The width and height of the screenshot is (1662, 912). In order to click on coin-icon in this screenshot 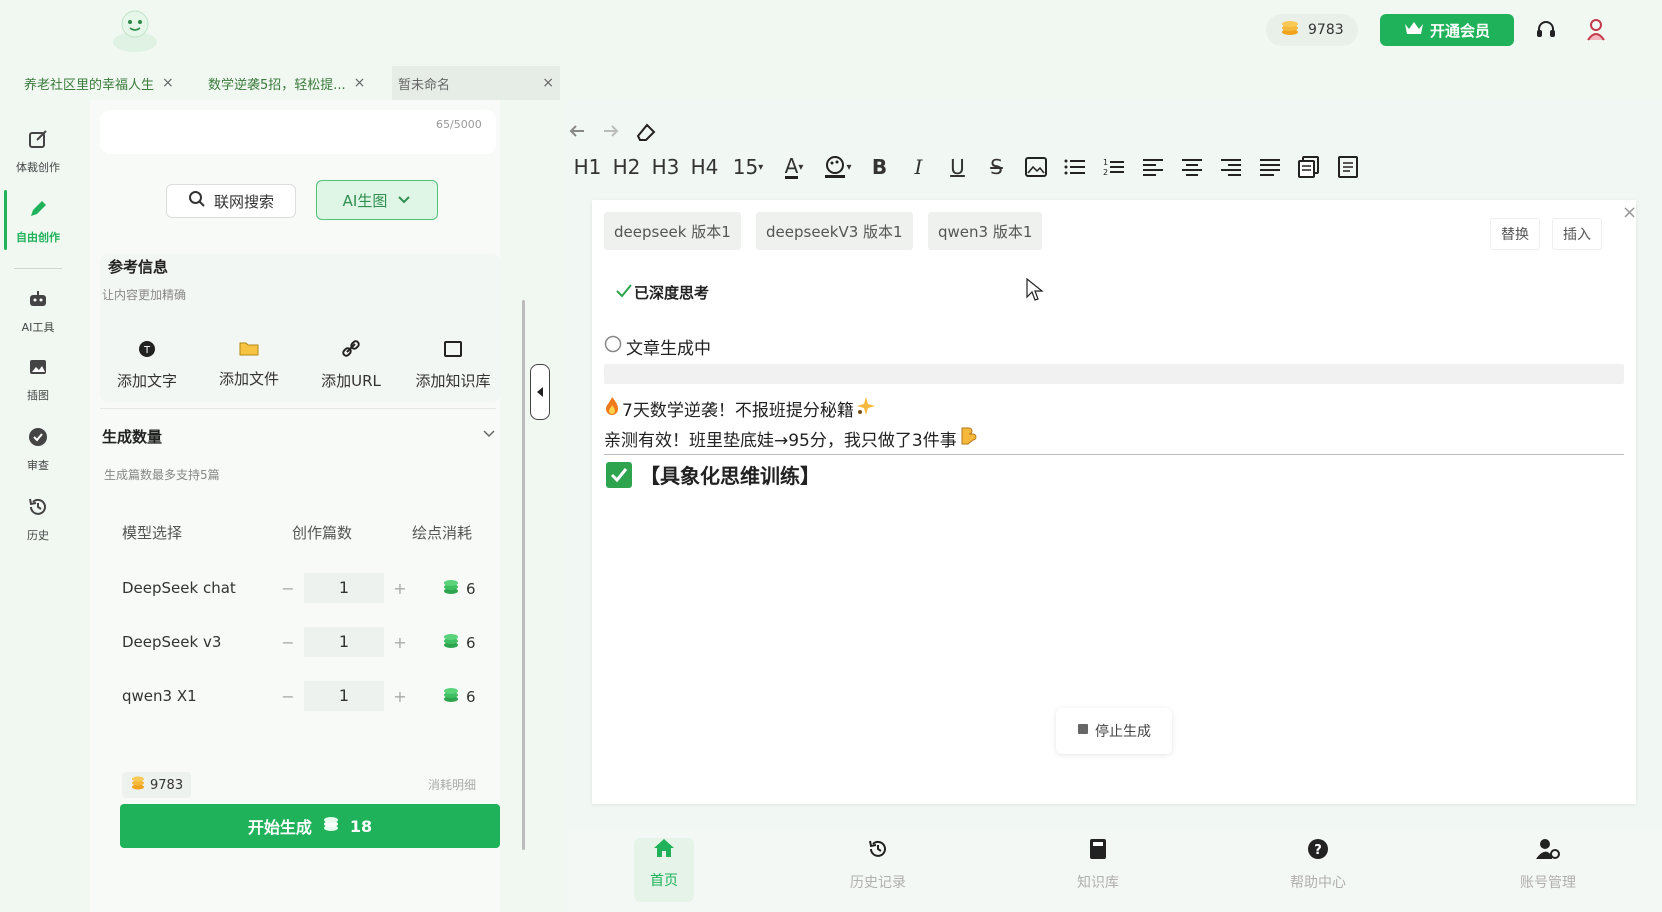, I will do `click(138, 785)`.